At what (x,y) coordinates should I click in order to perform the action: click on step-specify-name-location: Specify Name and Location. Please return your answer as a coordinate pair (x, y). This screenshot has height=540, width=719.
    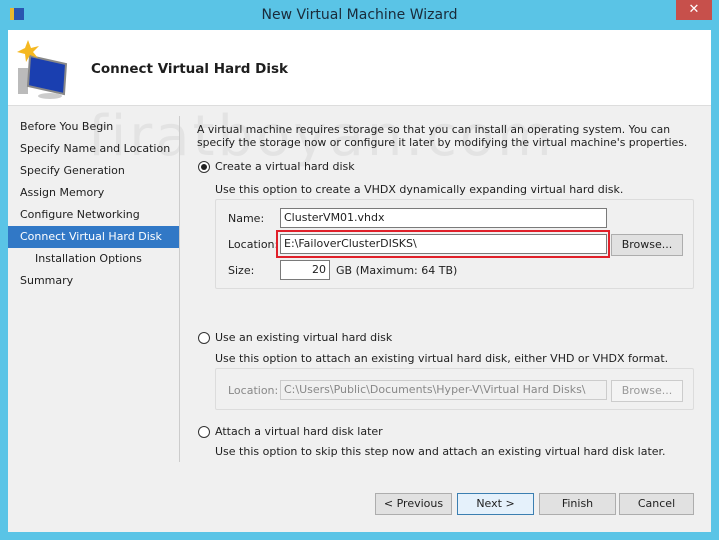
    Looking at the image, I should click on (93, 149).